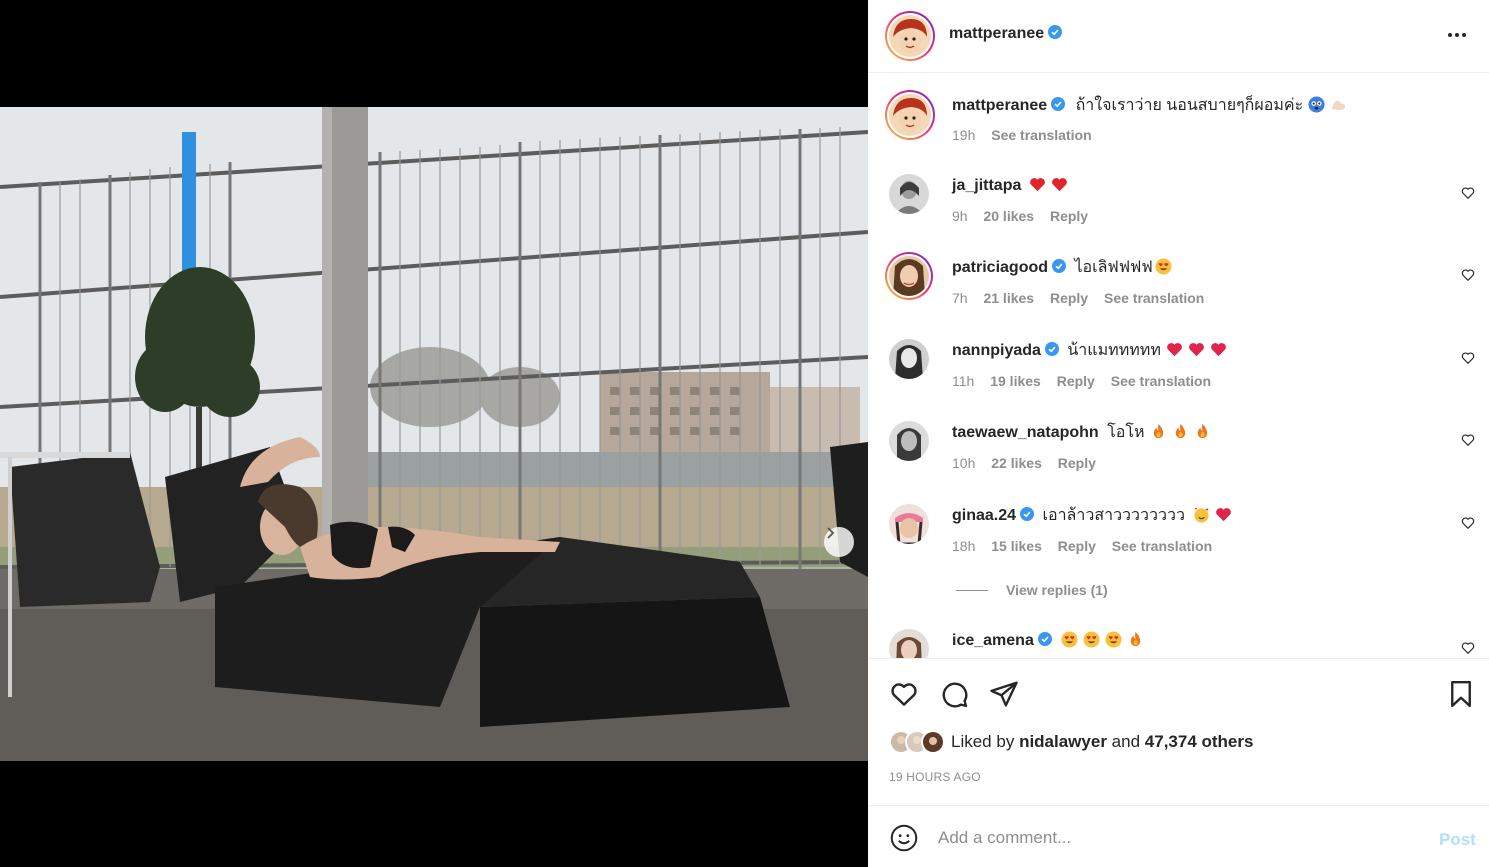 This screenshot has width=1489, height=867. What do you see at coordinates (1114, 350) in the screenshot?
I see `comment-text: น้าแมททททท` at bounding box center [1114, 350].